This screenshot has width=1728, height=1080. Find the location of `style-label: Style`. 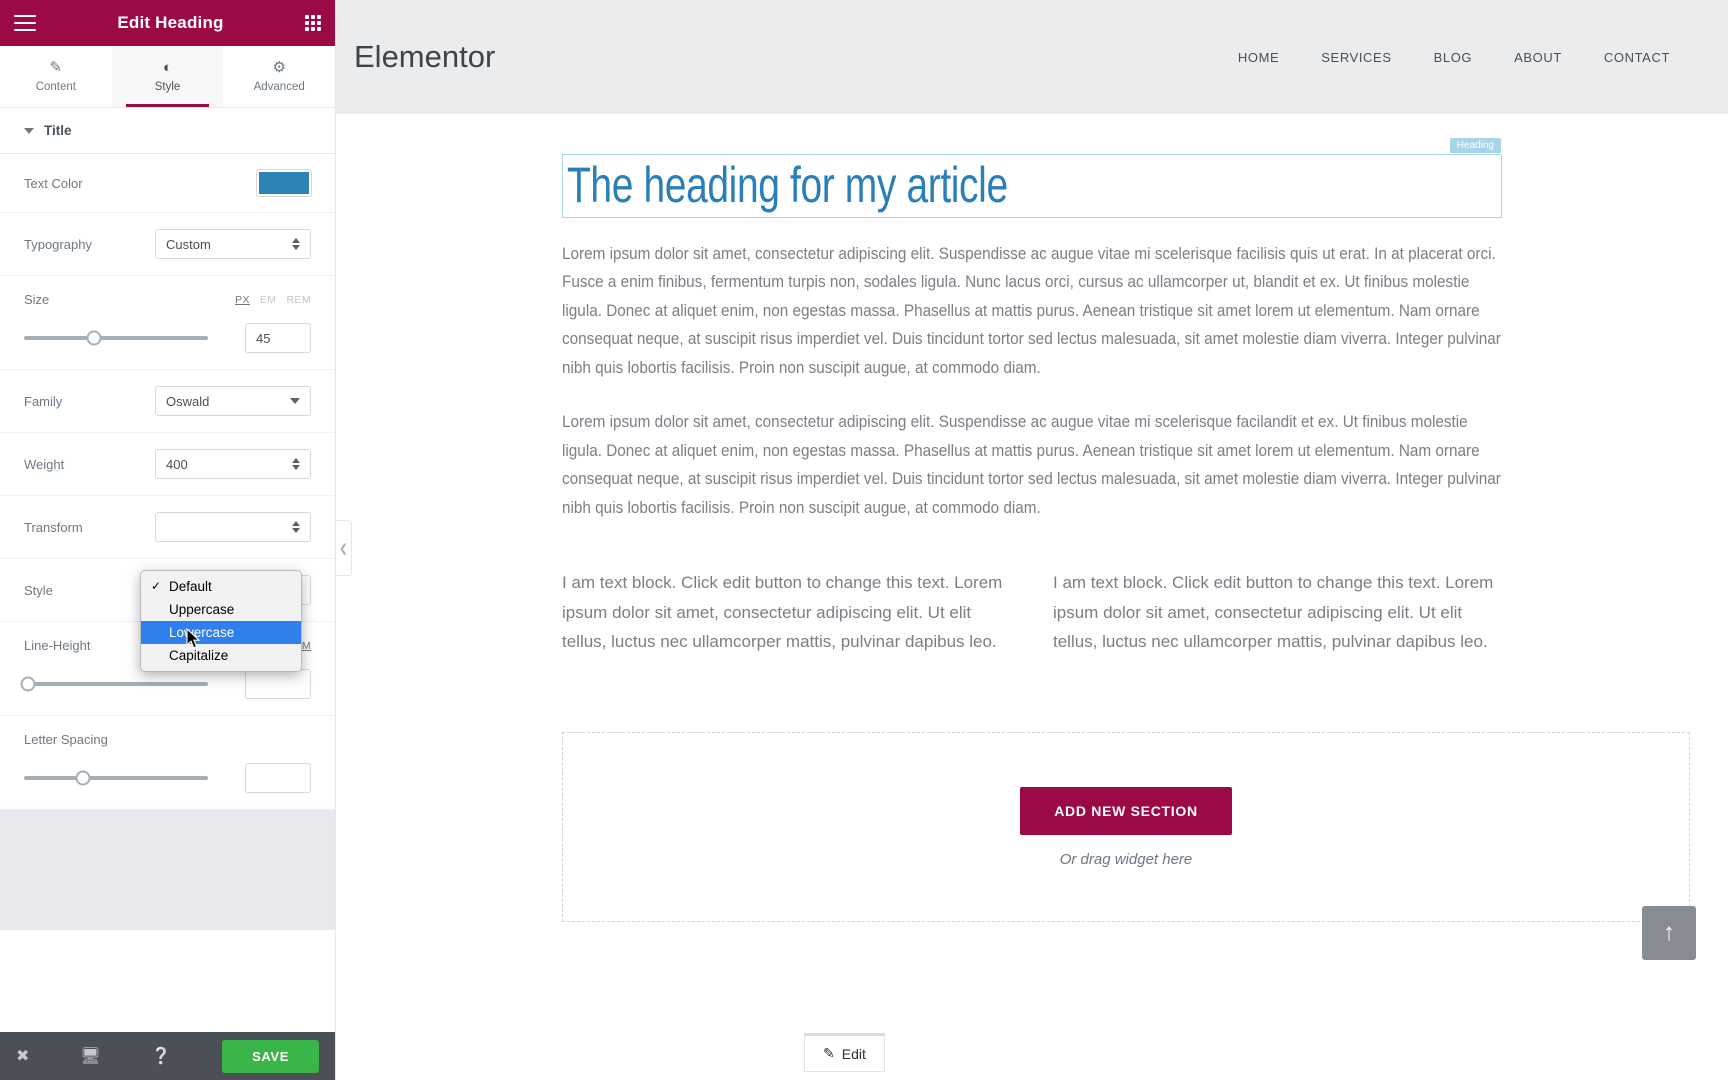

style-label: Style is located at coordinates (38, 590).